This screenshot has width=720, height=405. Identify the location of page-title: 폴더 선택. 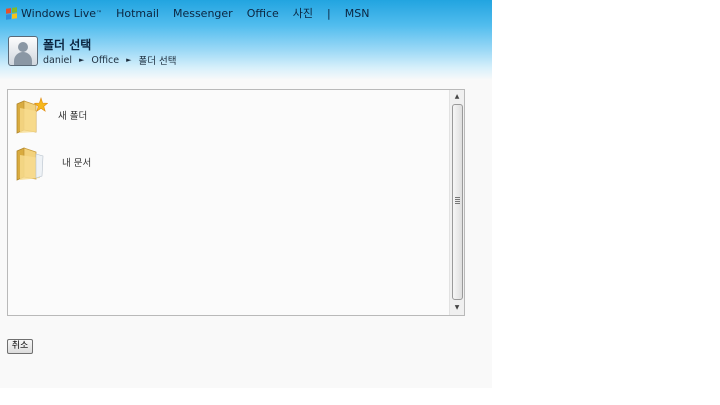
(67, 45).